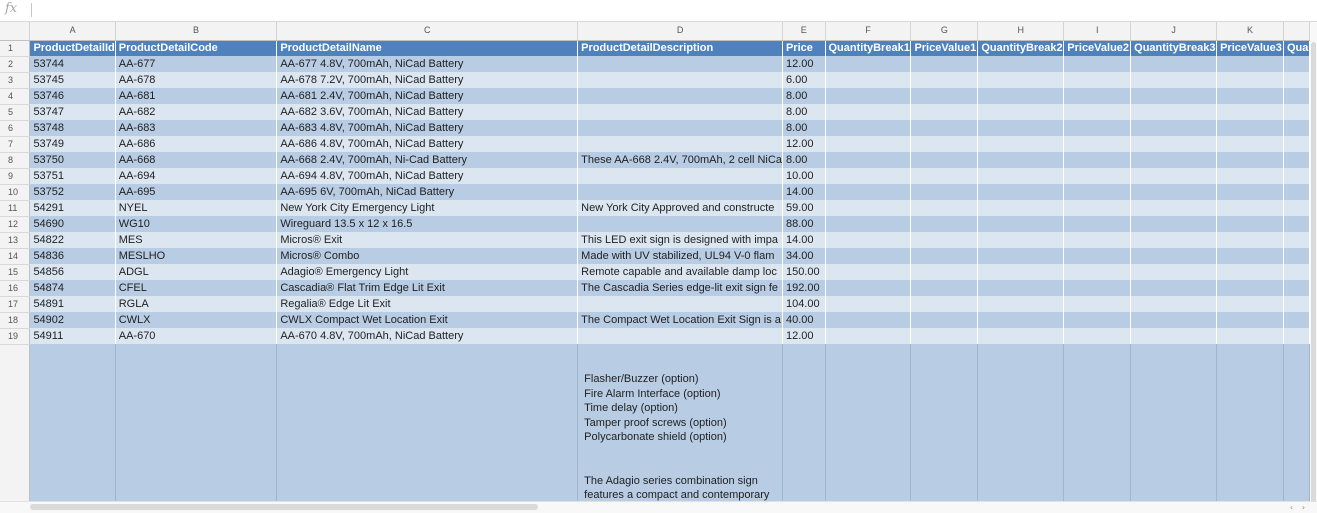  Describe the element at coordinates (680, 272) in the screenshot. I see `cell: Remote capable and available damp loc` at that location.